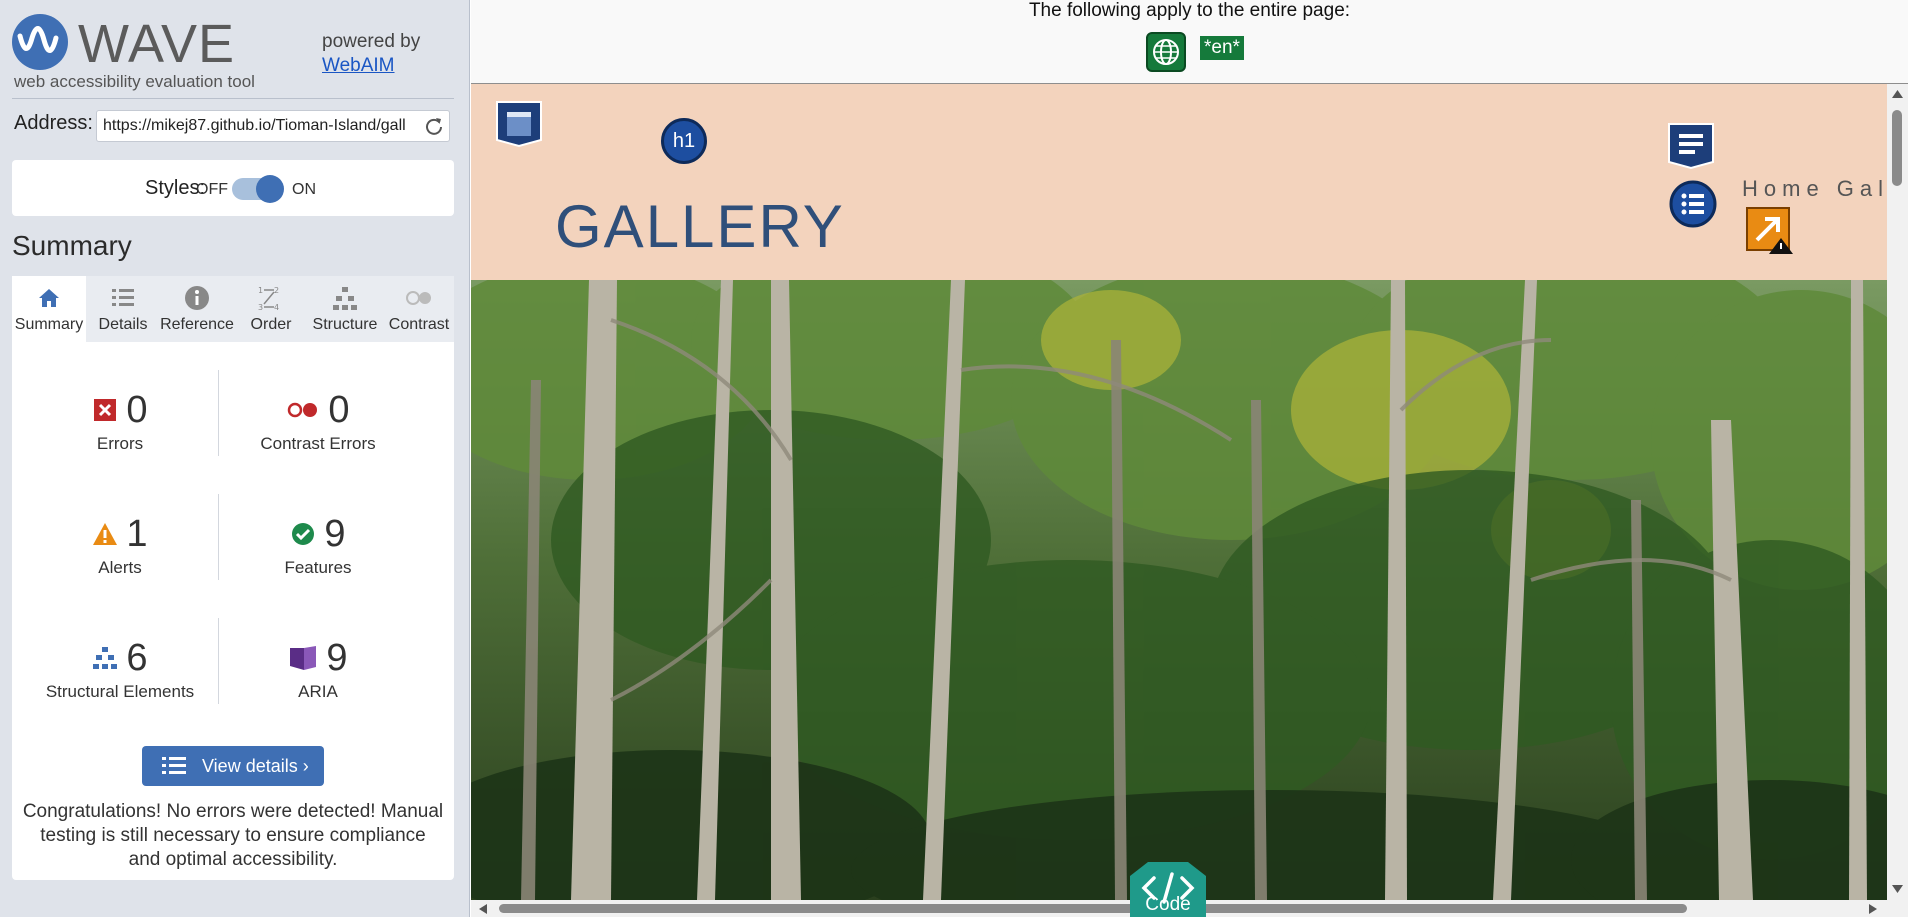 This screenshot has height=917, width=1908. I want to click on address-label: Address:, so click(53, 123).